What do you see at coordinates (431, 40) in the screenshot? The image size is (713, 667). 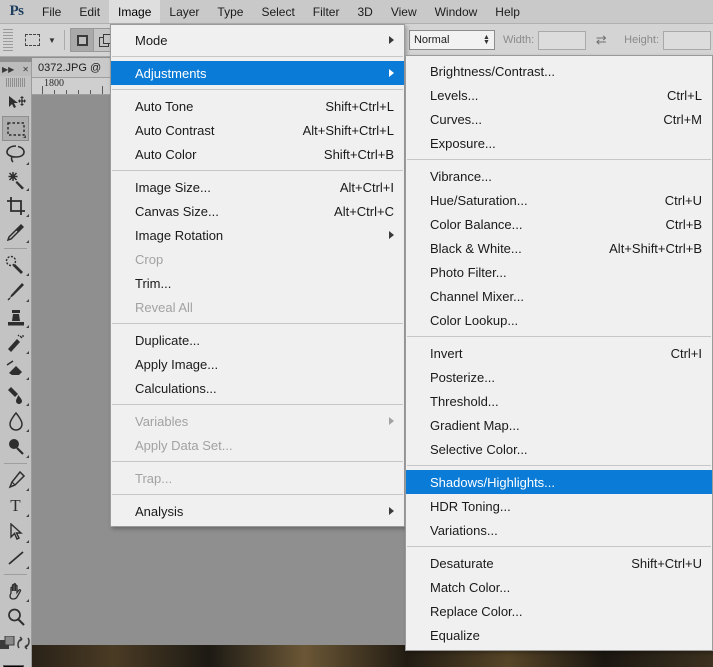 I see `style-value: Normal` at bounding box center [431, 40].